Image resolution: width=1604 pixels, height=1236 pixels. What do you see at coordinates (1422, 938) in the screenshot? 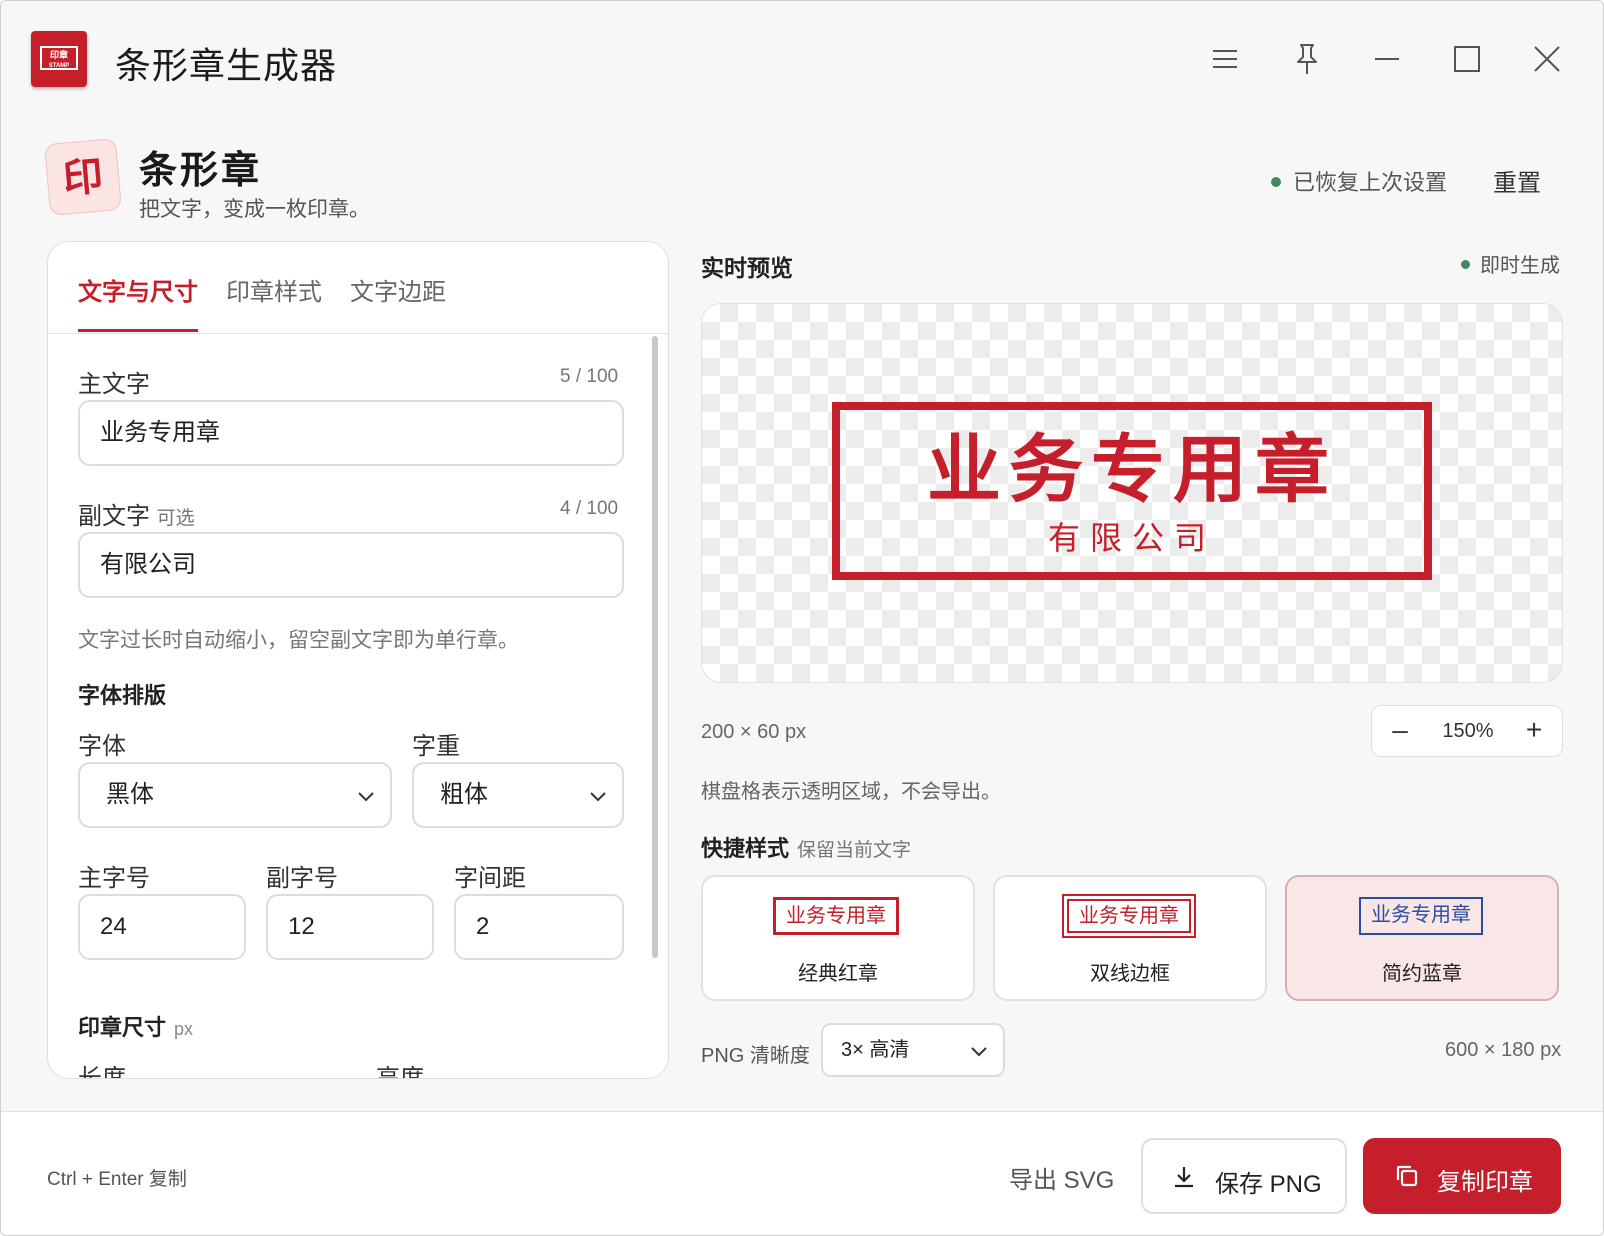
I see `style-card-simple-blue: 业务专用章 简约蓝章` at bounding box center [1422, 938].